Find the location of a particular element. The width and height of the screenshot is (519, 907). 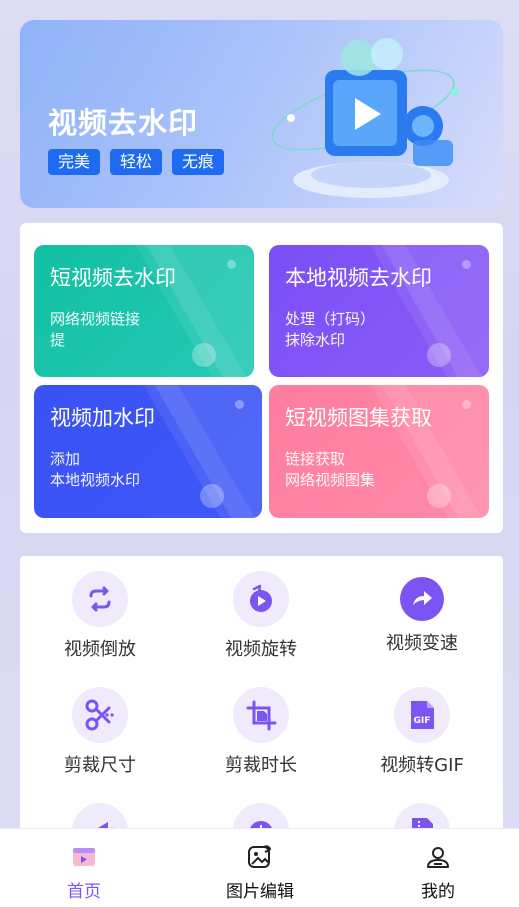

bottom-nav: 首页 图片编辑 我的 is located at coordinates (259, 867).